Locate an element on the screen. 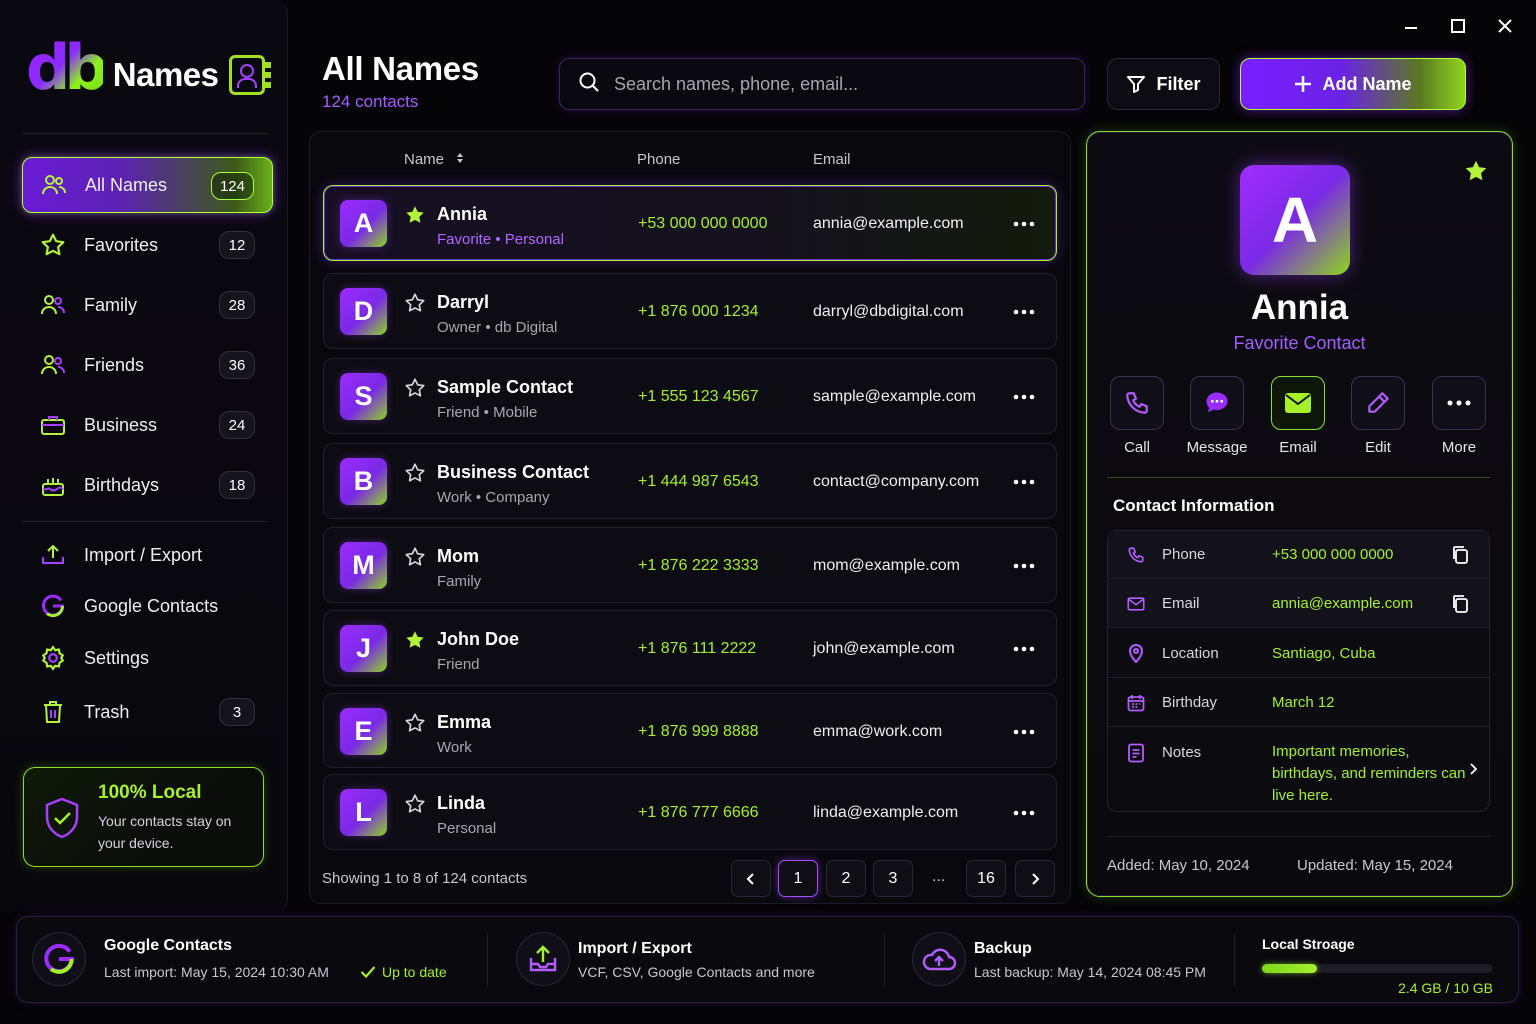 Image resolution: width=1536 pixels, height=1024 pixels. app-logo: db Names is located at coordinates (148, 73).